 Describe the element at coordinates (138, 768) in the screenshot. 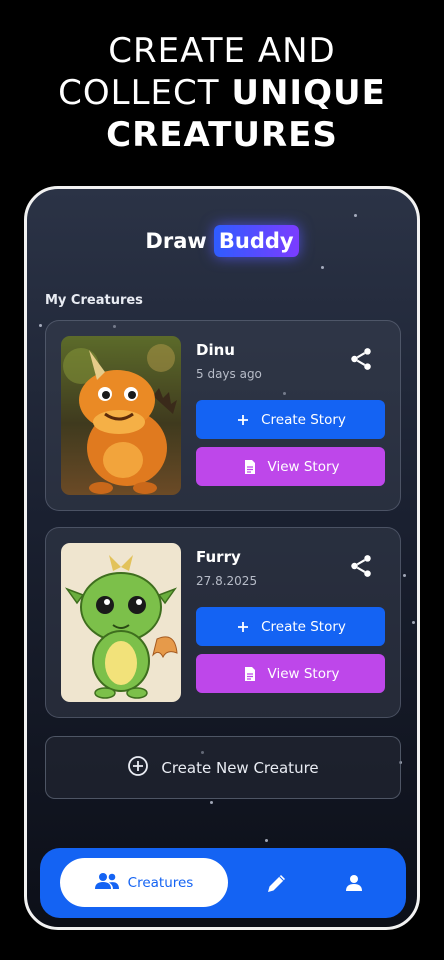

I see `add-circle-icon` at that location.